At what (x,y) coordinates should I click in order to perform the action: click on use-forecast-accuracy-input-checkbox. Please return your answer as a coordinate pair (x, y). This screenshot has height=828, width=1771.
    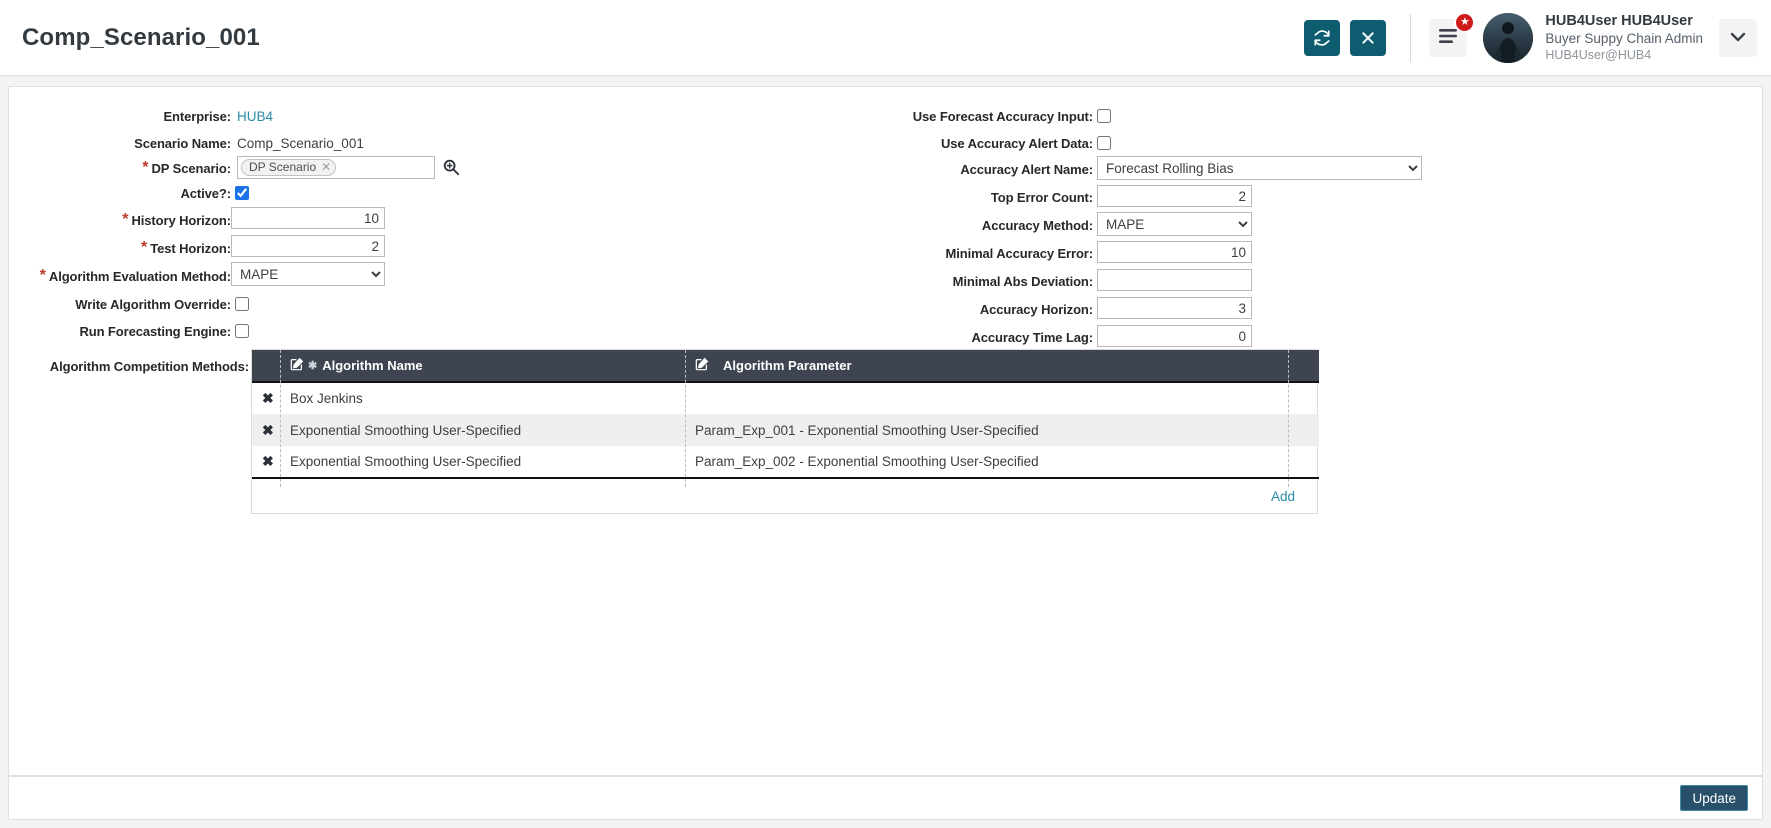
    Looking at the image, I should click on (1104, 116).